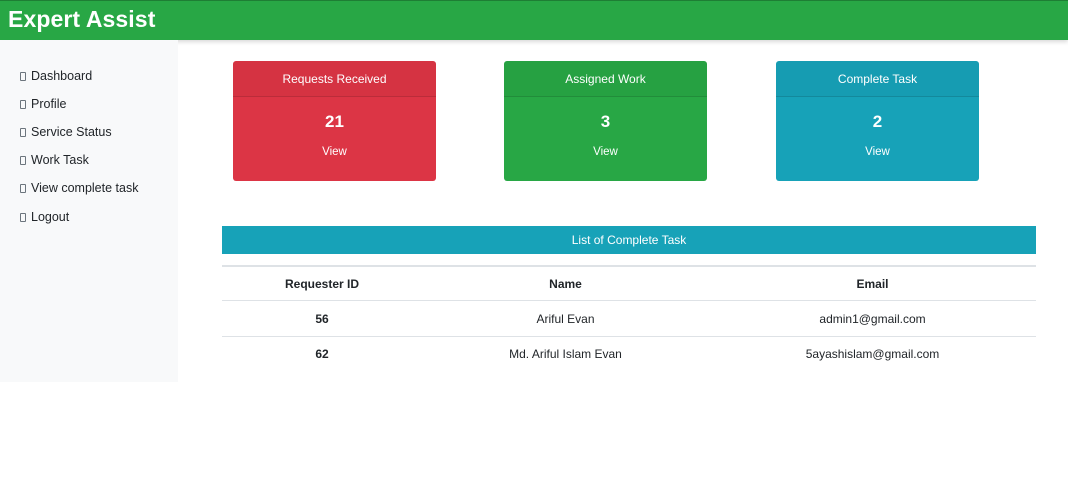 The height and width of the screenshot is (491, 1068). I want to click on card-assigned-work: Assigned Work 3 View, so click(605, 121).